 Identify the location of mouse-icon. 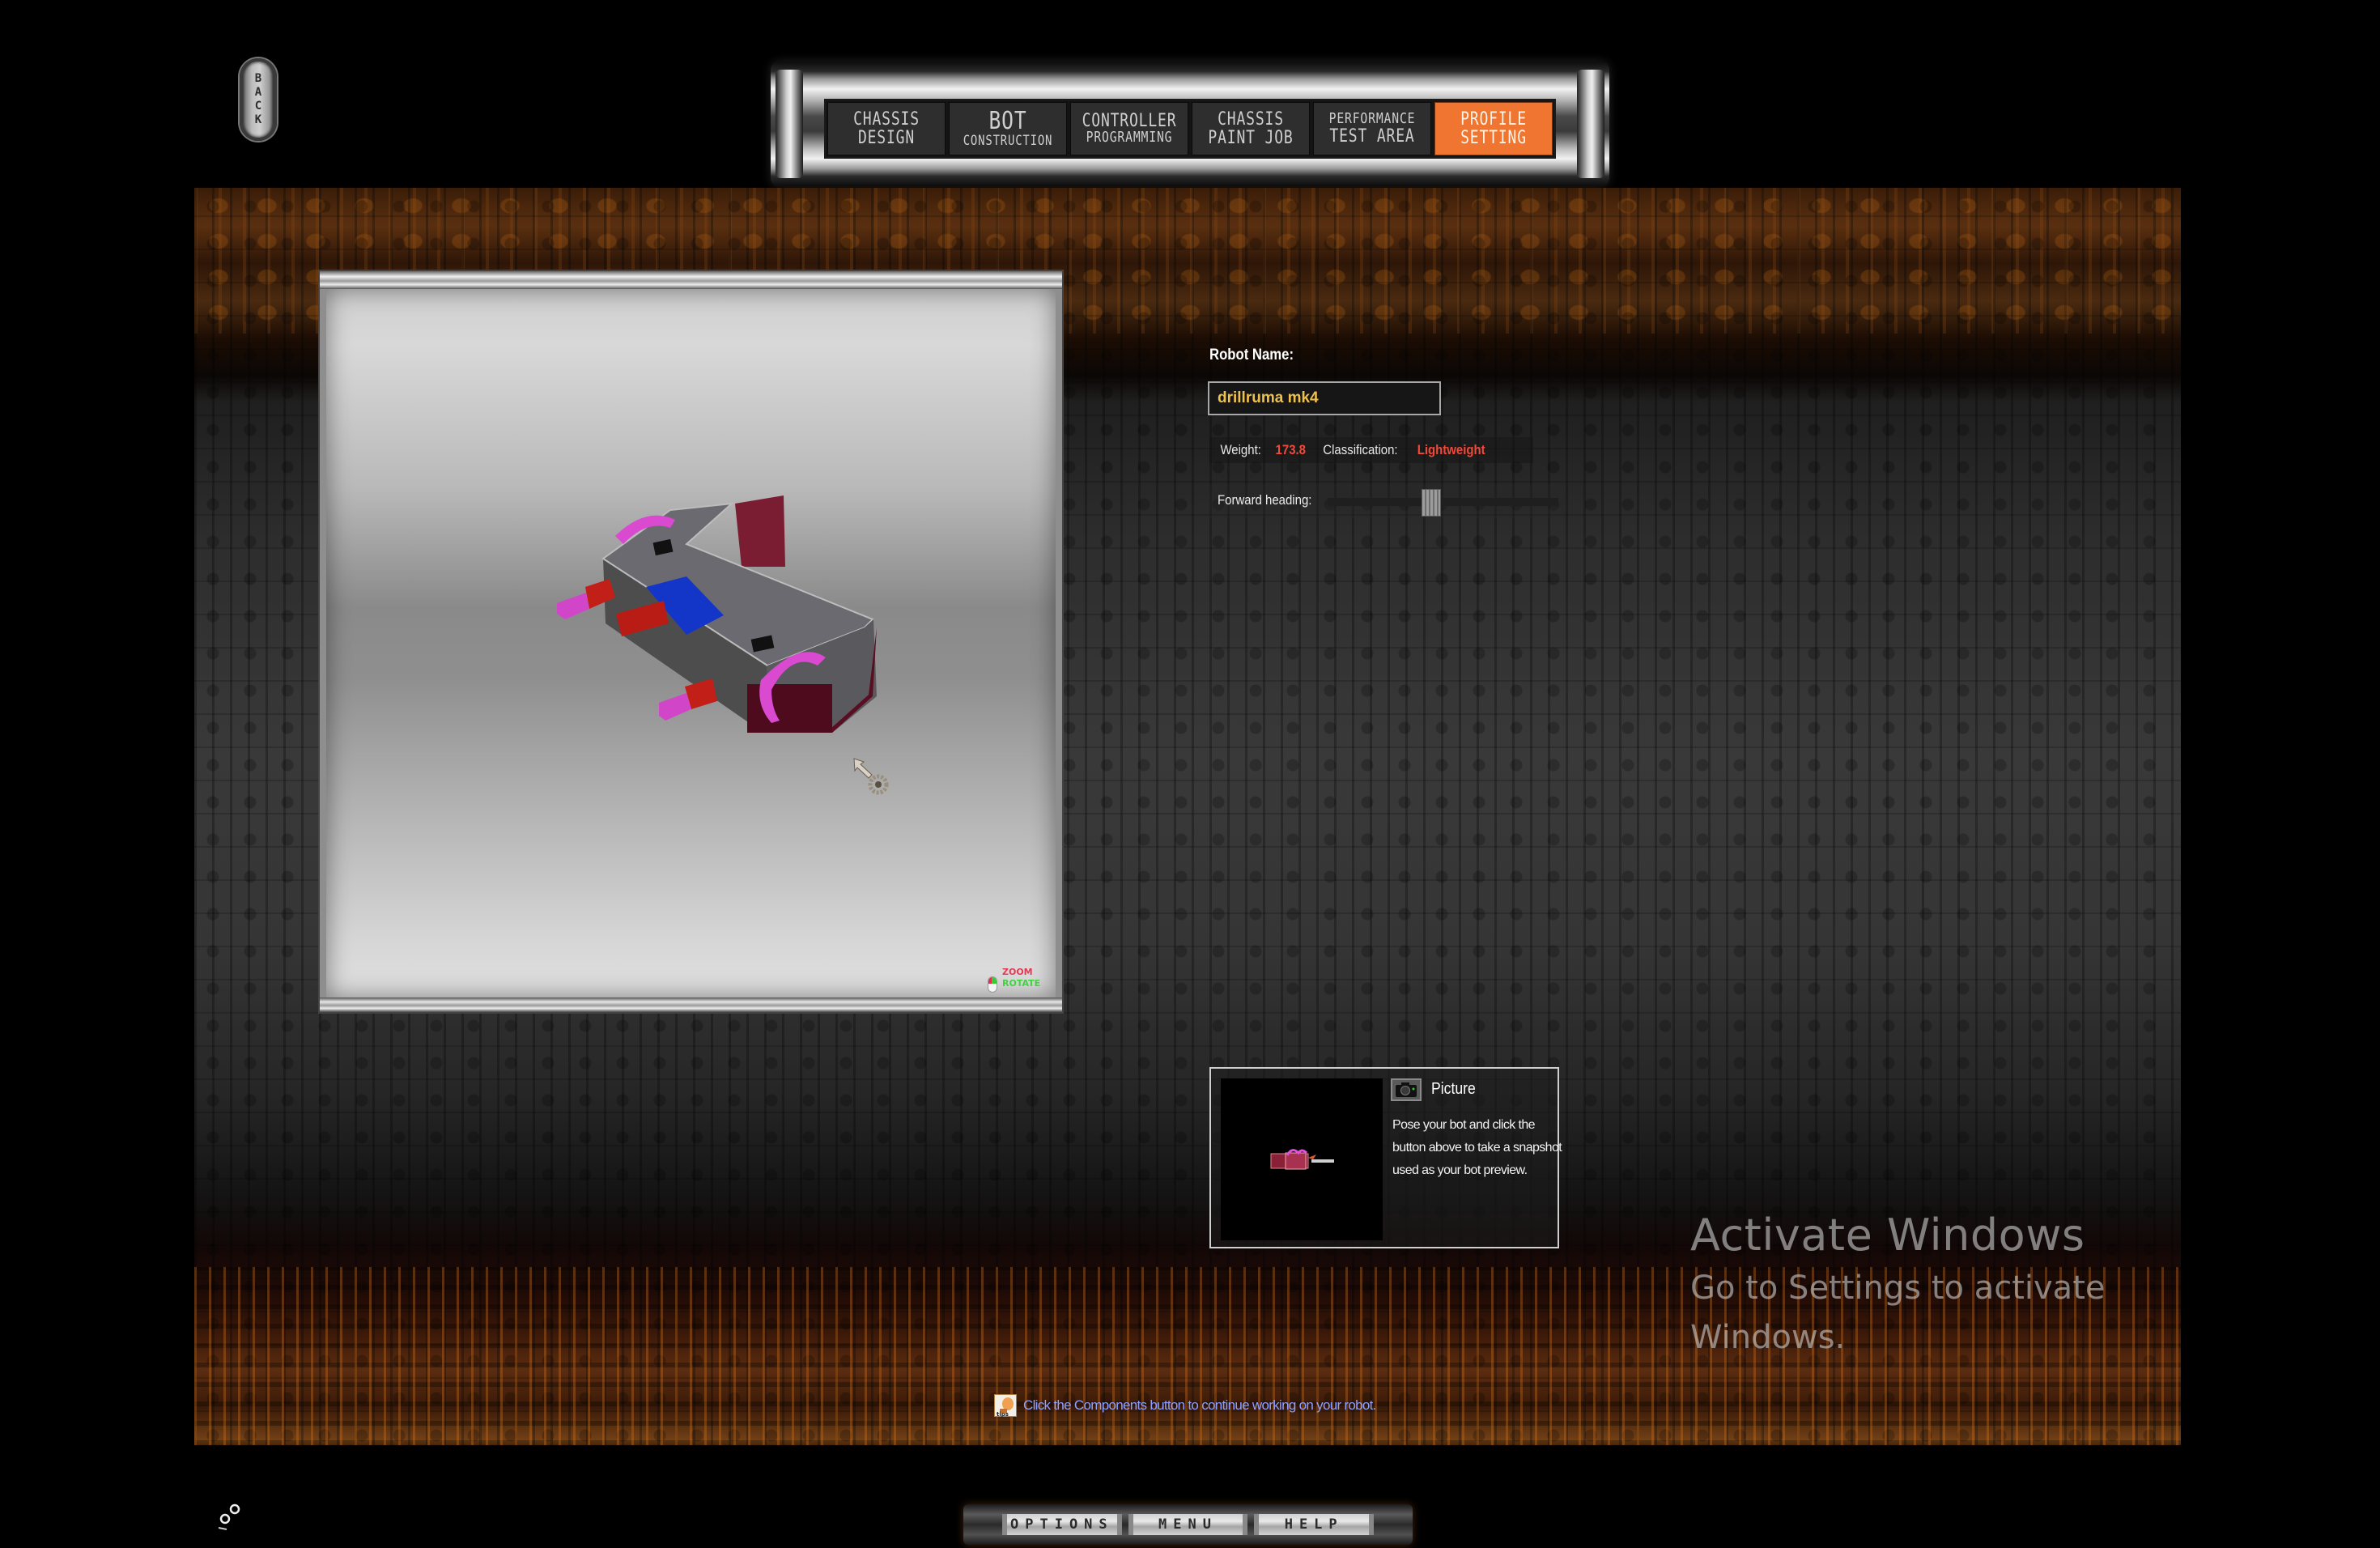
(992, 984).